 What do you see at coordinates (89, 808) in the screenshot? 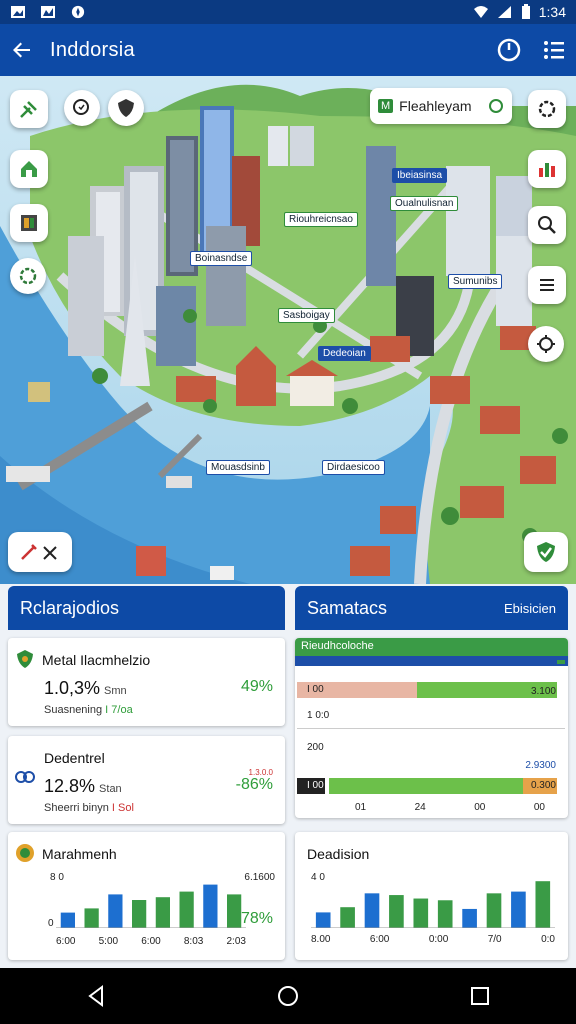
I see `card-note: Sheerri binyn I Sol` at bounding box center [89, 808].